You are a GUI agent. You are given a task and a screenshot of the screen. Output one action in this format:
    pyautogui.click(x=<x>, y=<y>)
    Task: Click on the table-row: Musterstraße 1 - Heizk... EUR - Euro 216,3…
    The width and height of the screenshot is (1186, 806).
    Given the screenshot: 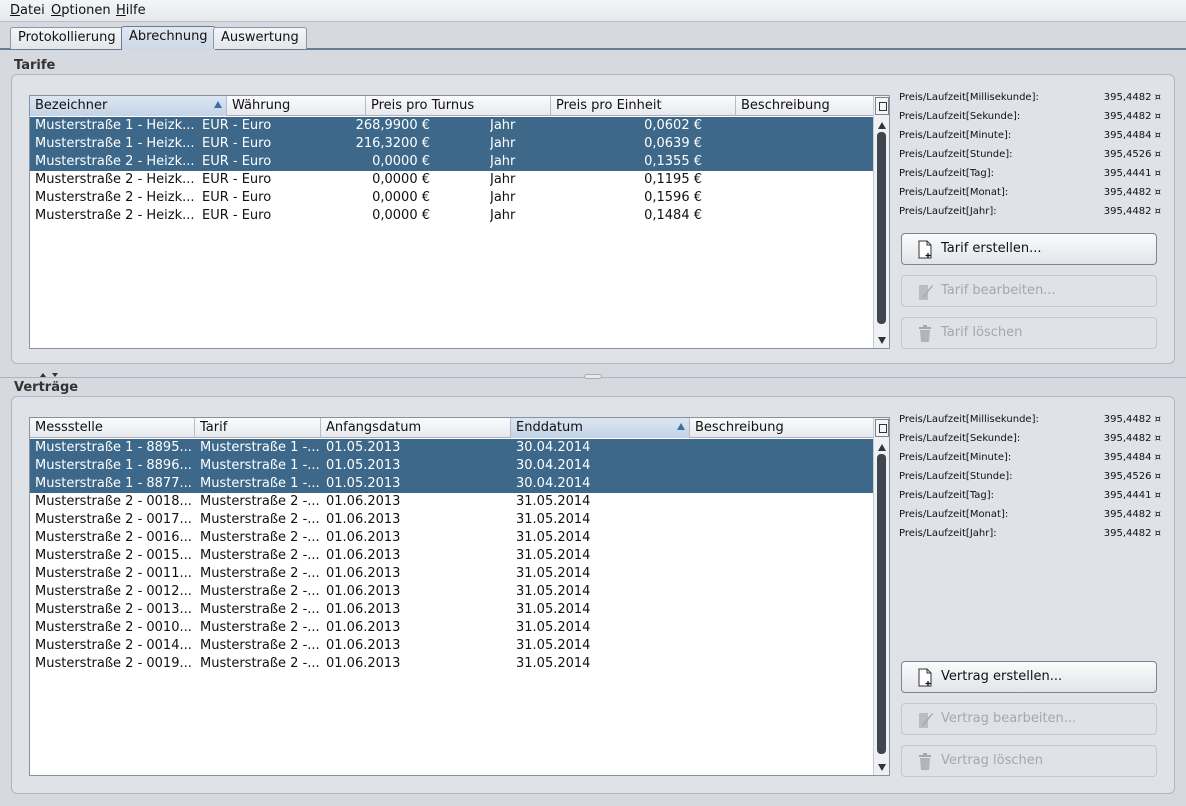 What is the action you would take?
    pyautogui.click(x=452, y=144)
    